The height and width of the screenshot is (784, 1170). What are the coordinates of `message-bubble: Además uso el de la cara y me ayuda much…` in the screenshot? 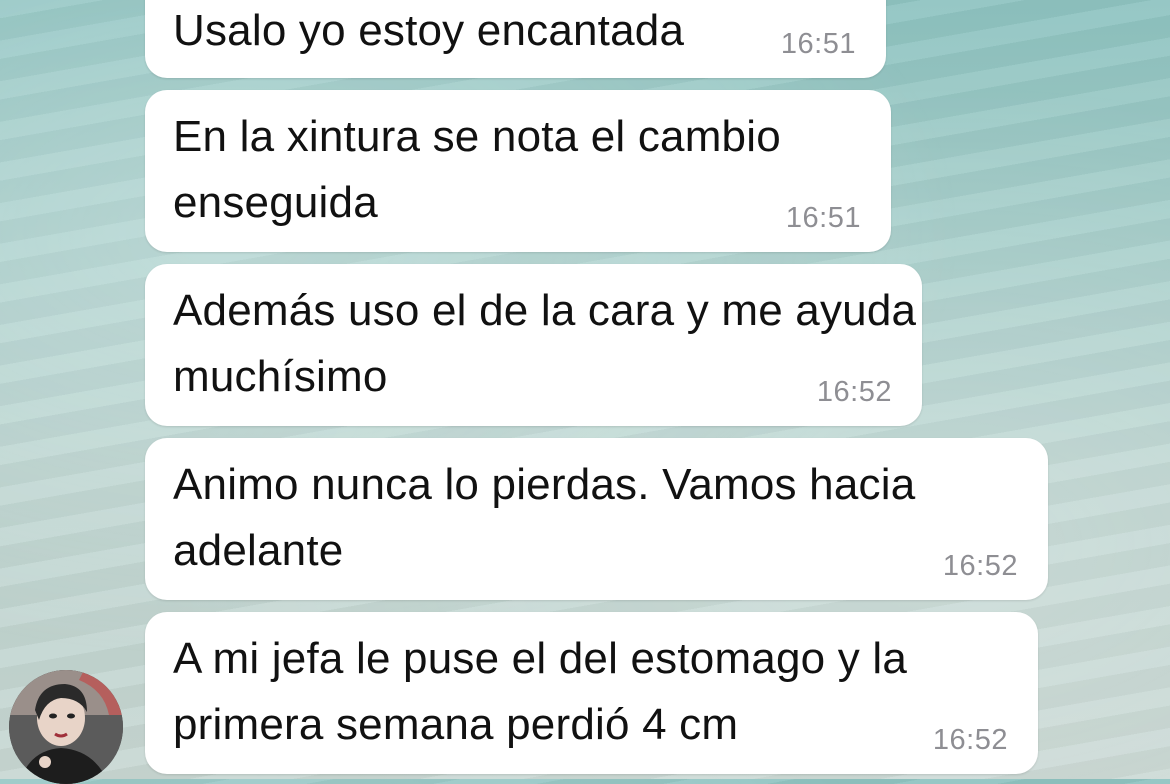 It's located at (533, 345).